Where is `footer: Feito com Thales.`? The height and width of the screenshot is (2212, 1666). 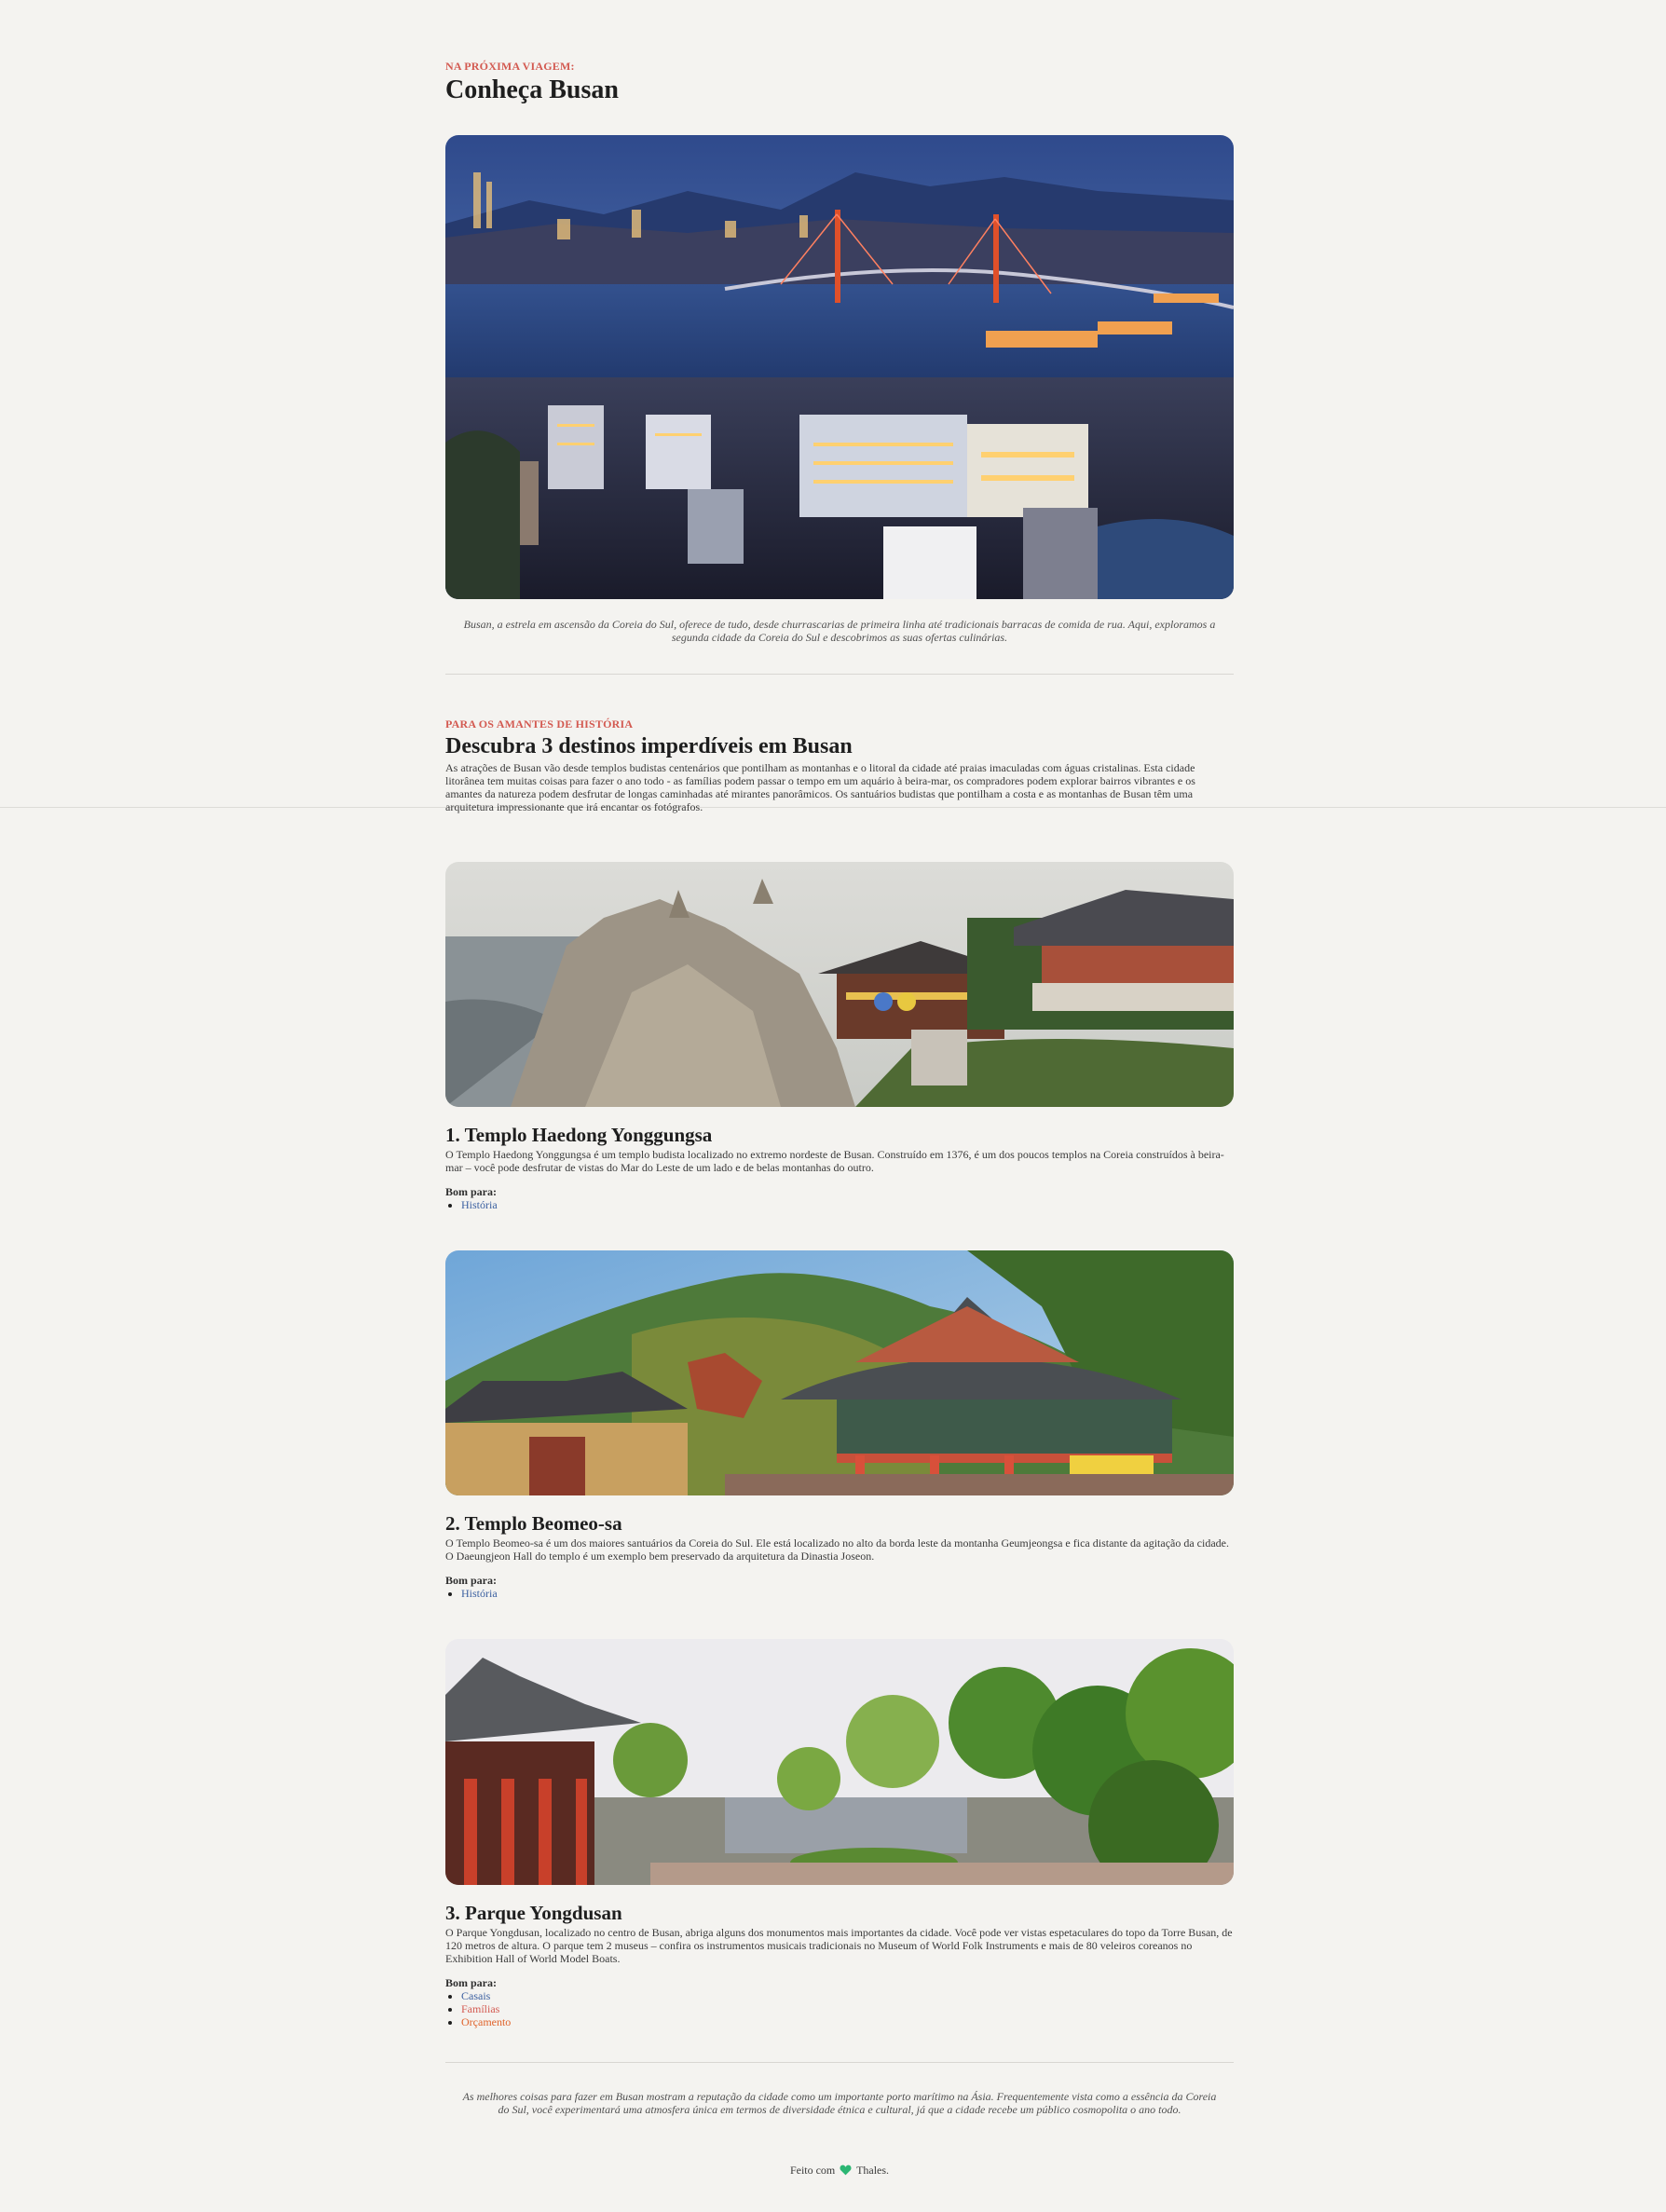
footer: Feito com Thales. is located at coordinates (839, 2171).